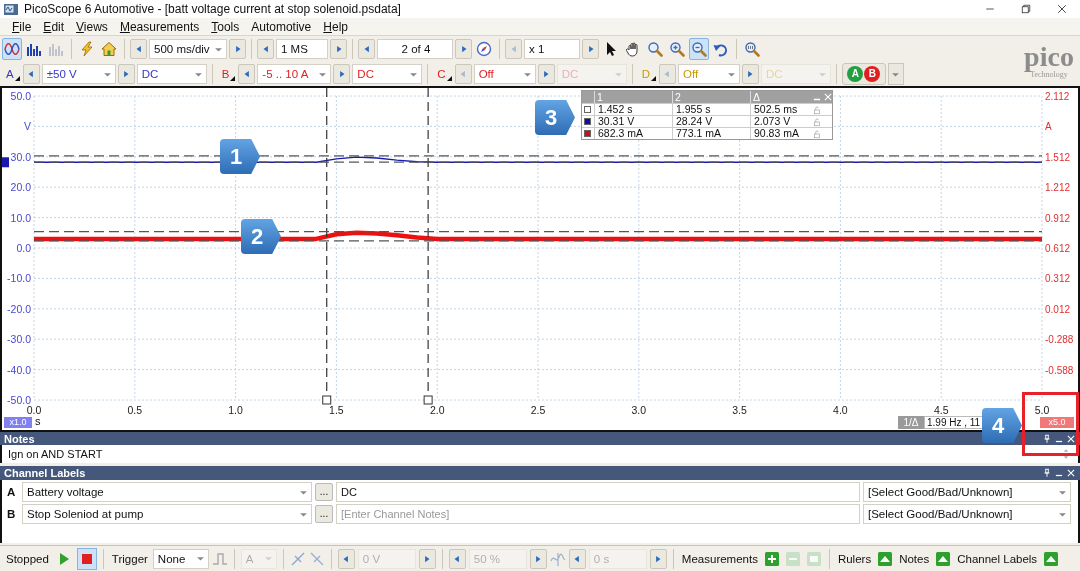  Describe the element at coordinates (45, 473) in the screenshot. I see `panel-title: Channel Labels` at that location.